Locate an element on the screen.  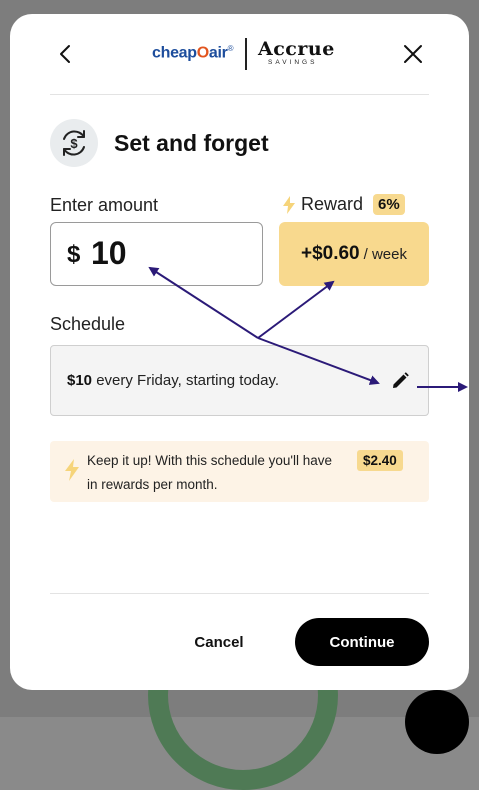
schedule-box: $10 every Friday, starting today. is located at coordinates (239, 380).